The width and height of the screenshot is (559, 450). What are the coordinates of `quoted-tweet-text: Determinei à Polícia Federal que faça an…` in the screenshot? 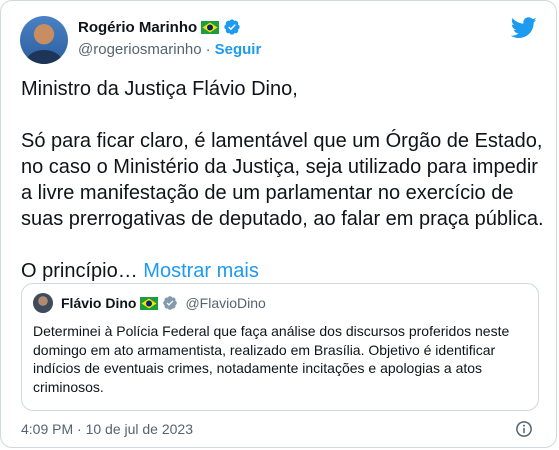 It's located at (271, 359).